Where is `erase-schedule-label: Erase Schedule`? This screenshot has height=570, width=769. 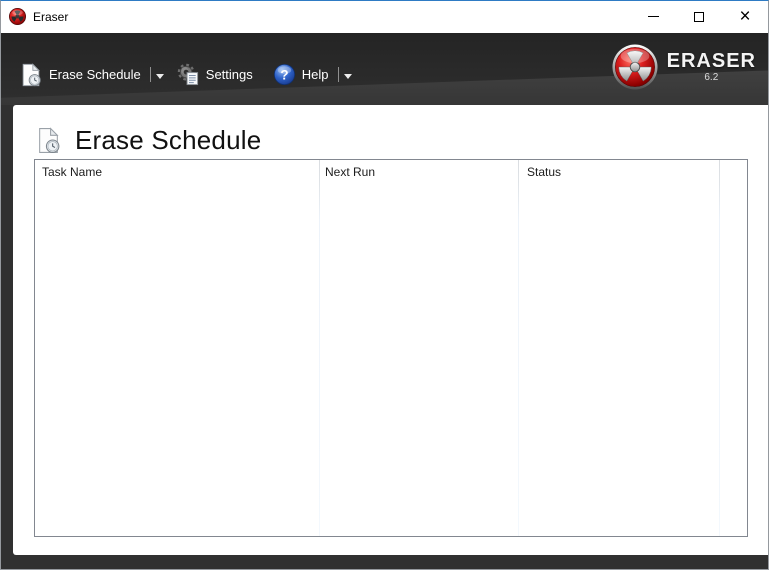 erase-schedule-label: Erase Schedule is located at coordinates (95, 74).